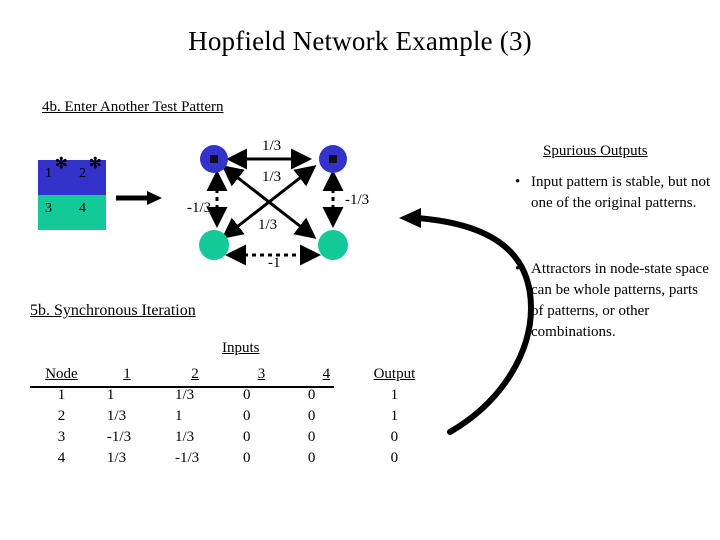  What do you see at coordinates (241, 348) in the screenshot?
I see `inputs-caption: Inputs` at bounding box center [241, 348].